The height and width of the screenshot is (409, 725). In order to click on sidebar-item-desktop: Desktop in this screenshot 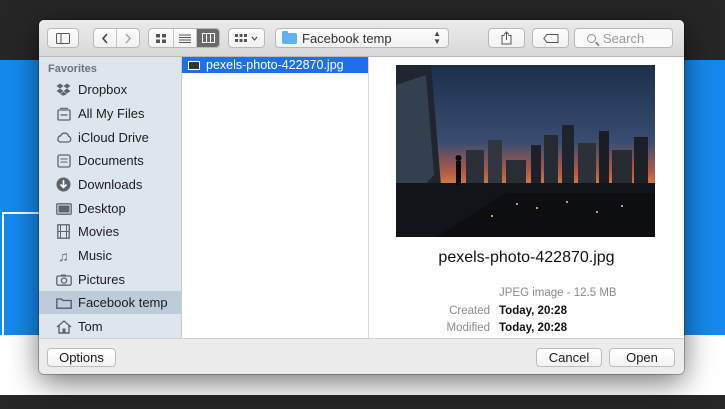, I will do `click(110, 208)`.